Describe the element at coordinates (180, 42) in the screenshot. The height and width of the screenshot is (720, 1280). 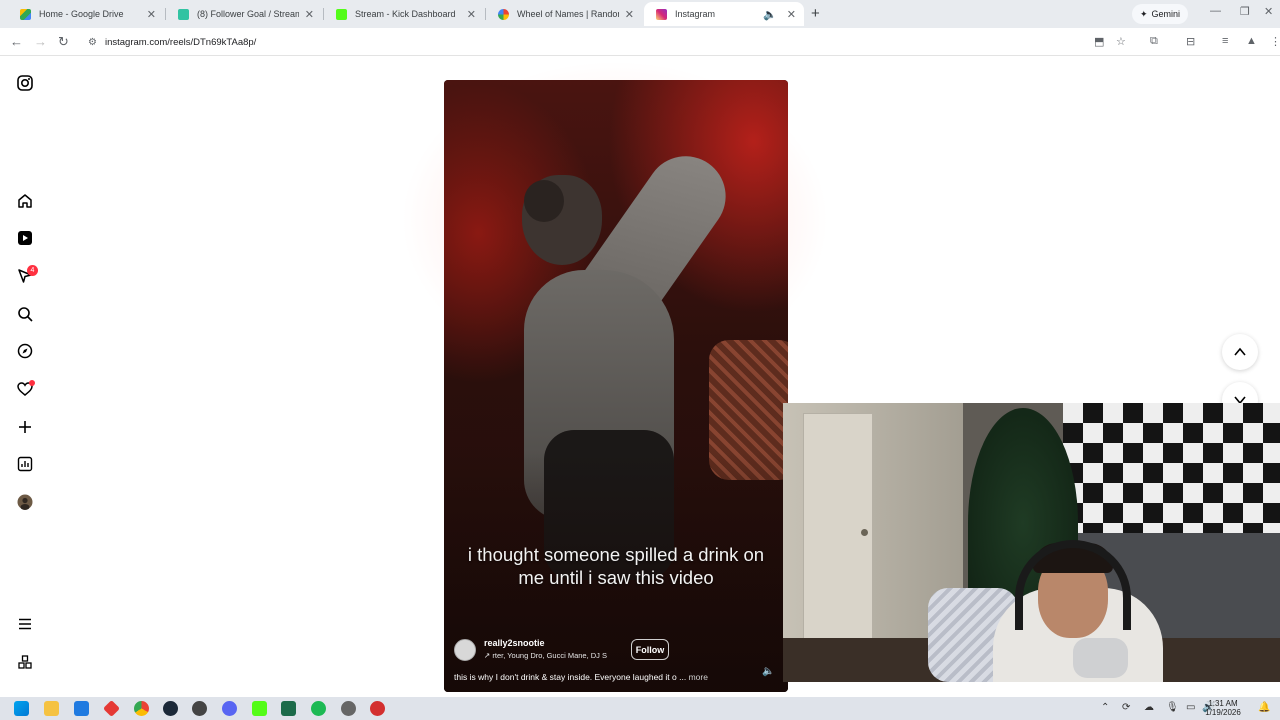
I see `url-text: instagram.com/reels/DTn69kTAa8p/` at that location.